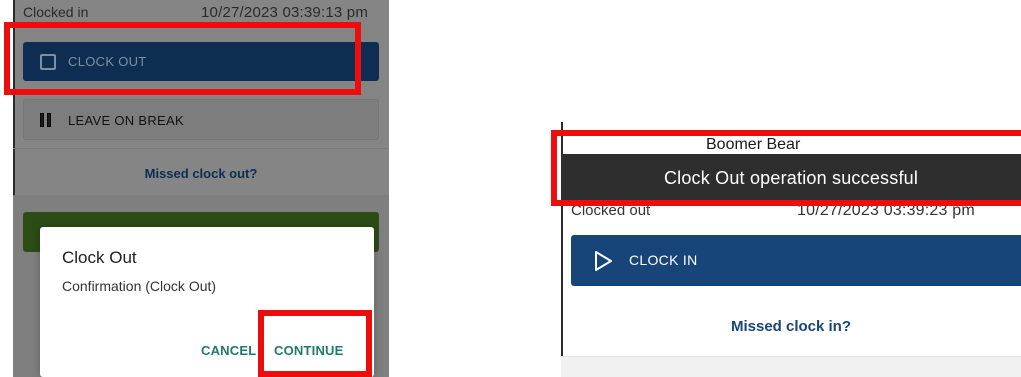 This screenshot has width=1021, height=377. What do you see at coordinates (285, 12) in the screenshot?
I see `clocked-in-timestamp: 10/27/2023 03:39:13 pm` at bounding box center [285, 12].